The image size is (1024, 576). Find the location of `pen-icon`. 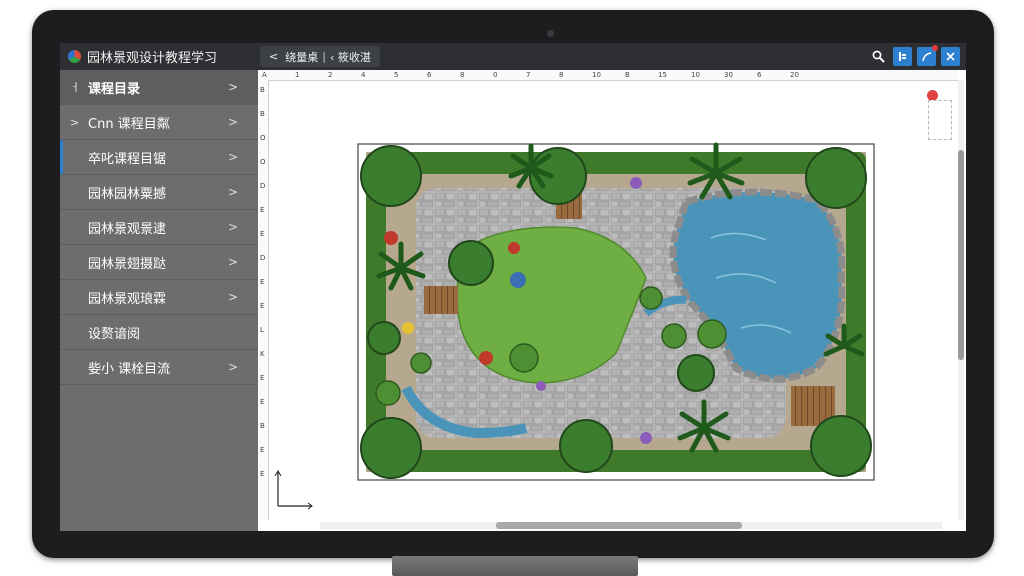

pen-icon is located at coordinates (927, 55).